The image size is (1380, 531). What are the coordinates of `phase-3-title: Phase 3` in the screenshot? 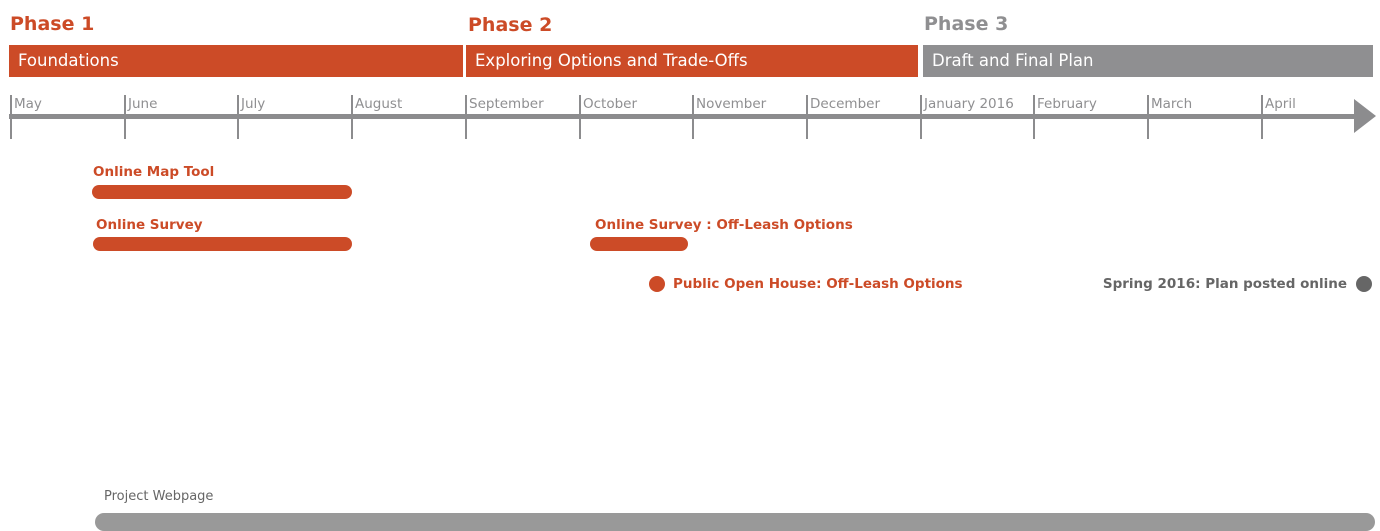 It's located at (966, 24).